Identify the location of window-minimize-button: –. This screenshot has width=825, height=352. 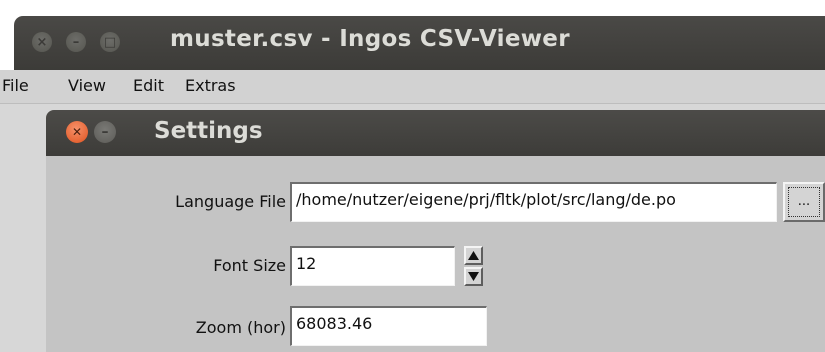
(76, 42).